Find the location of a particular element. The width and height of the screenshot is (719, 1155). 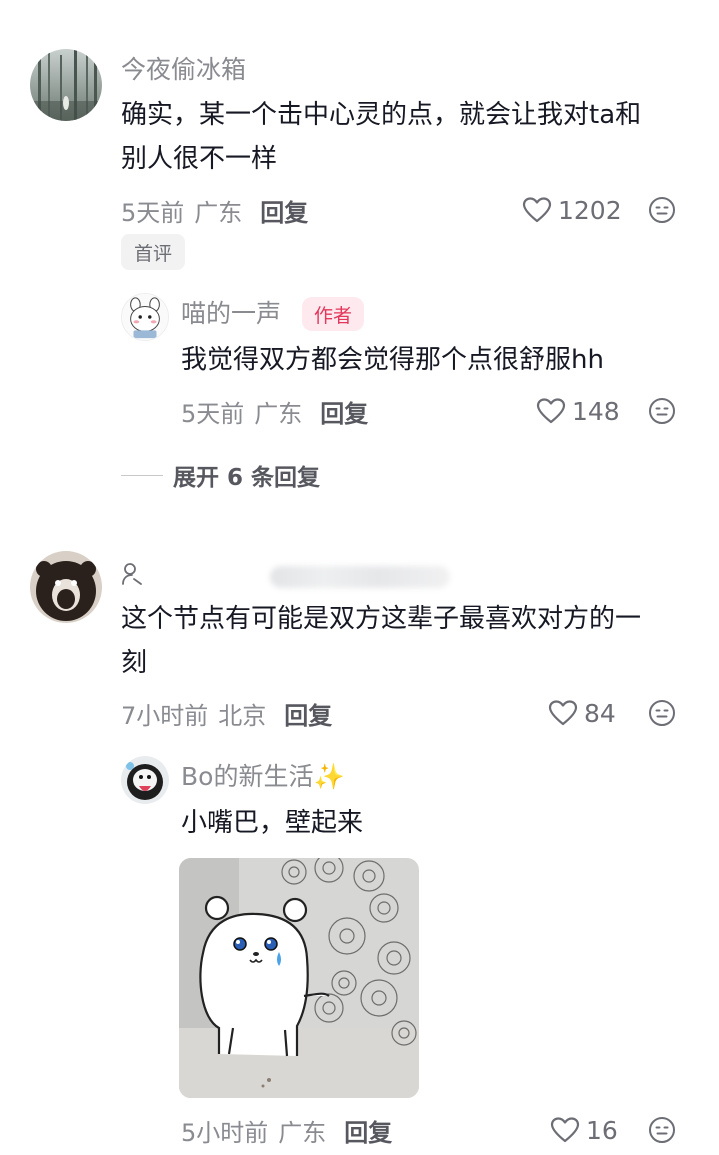

reply-meta: 5天前 广东 回复 is located at coordinates (274, 411).